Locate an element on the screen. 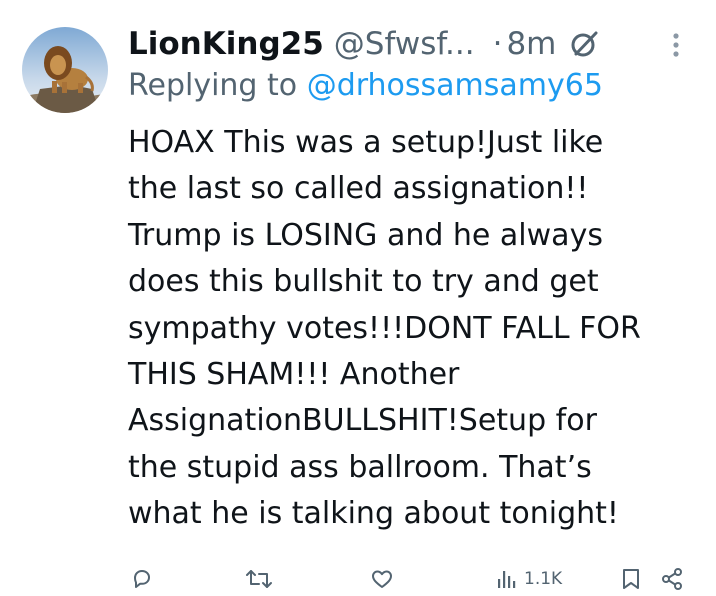 This screenshot has height=596, width=716. tweet-actions-bar: 1.1K is located at coordinates (358, 579).